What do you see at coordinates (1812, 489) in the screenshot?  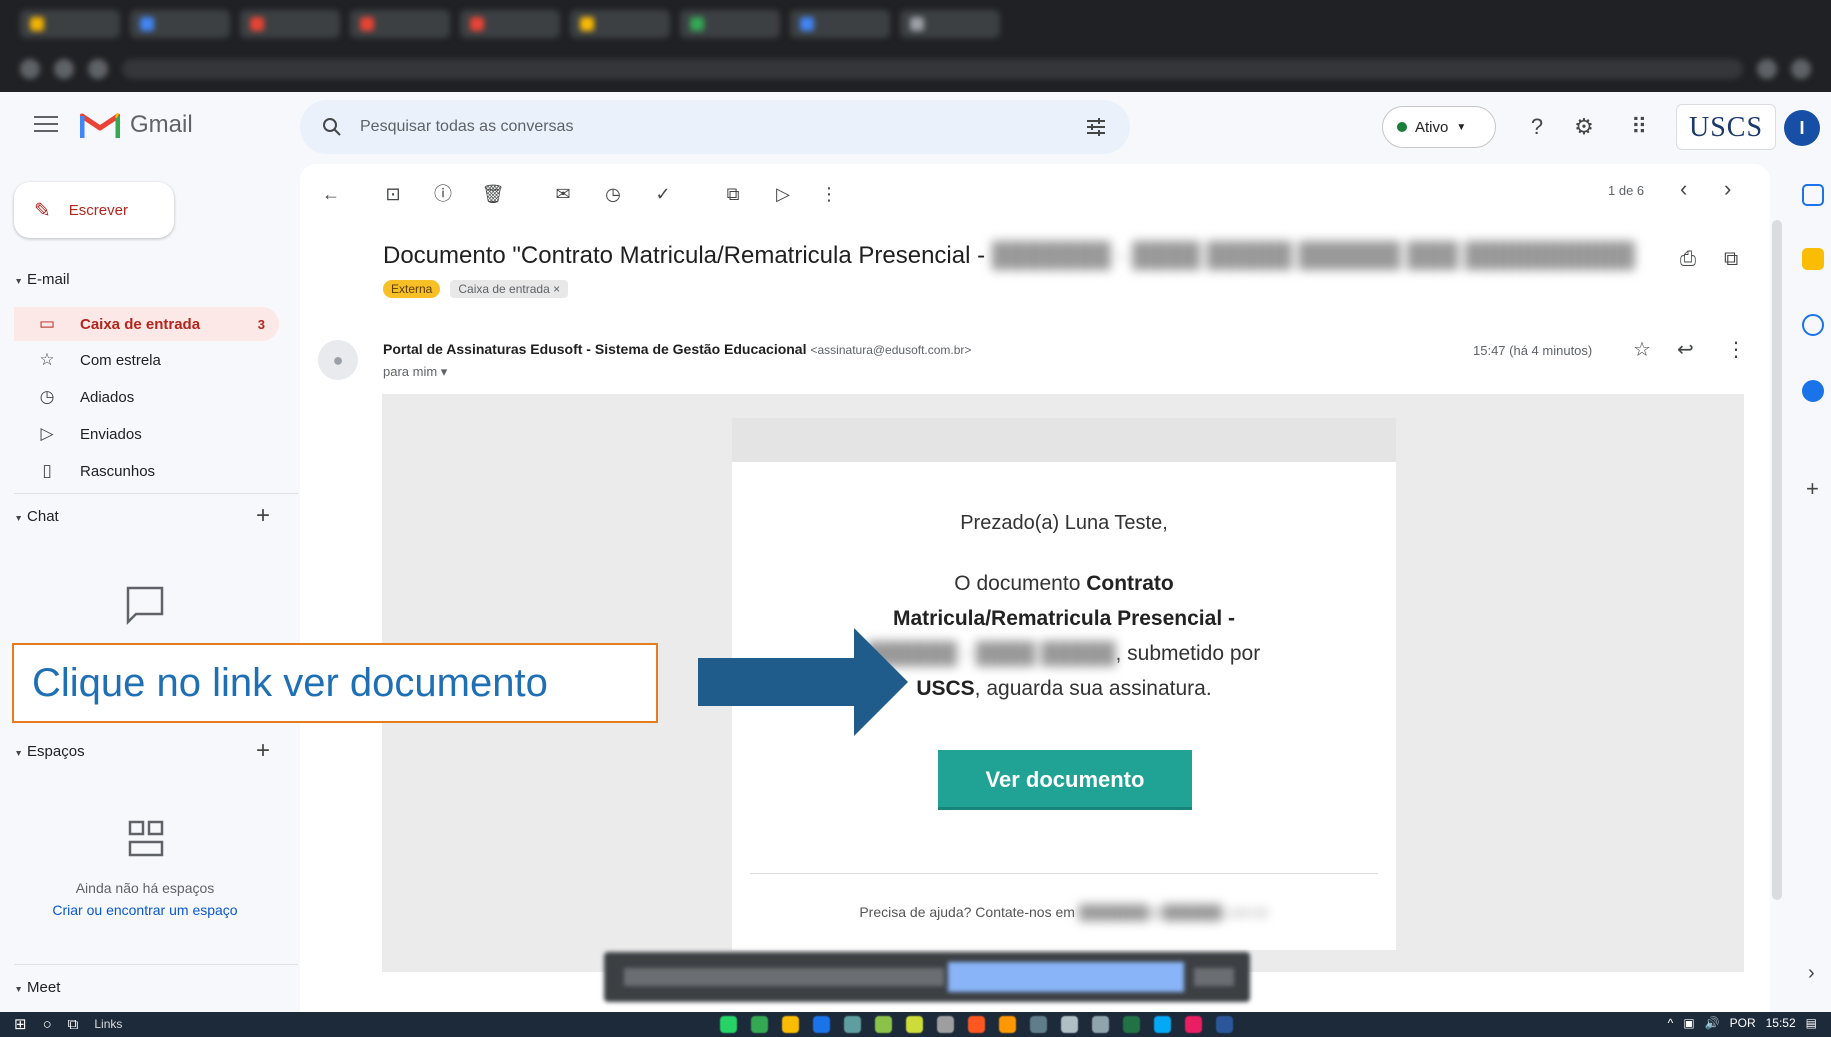 I see `add-addon-icon: +` at bounding box center [1812, 489].